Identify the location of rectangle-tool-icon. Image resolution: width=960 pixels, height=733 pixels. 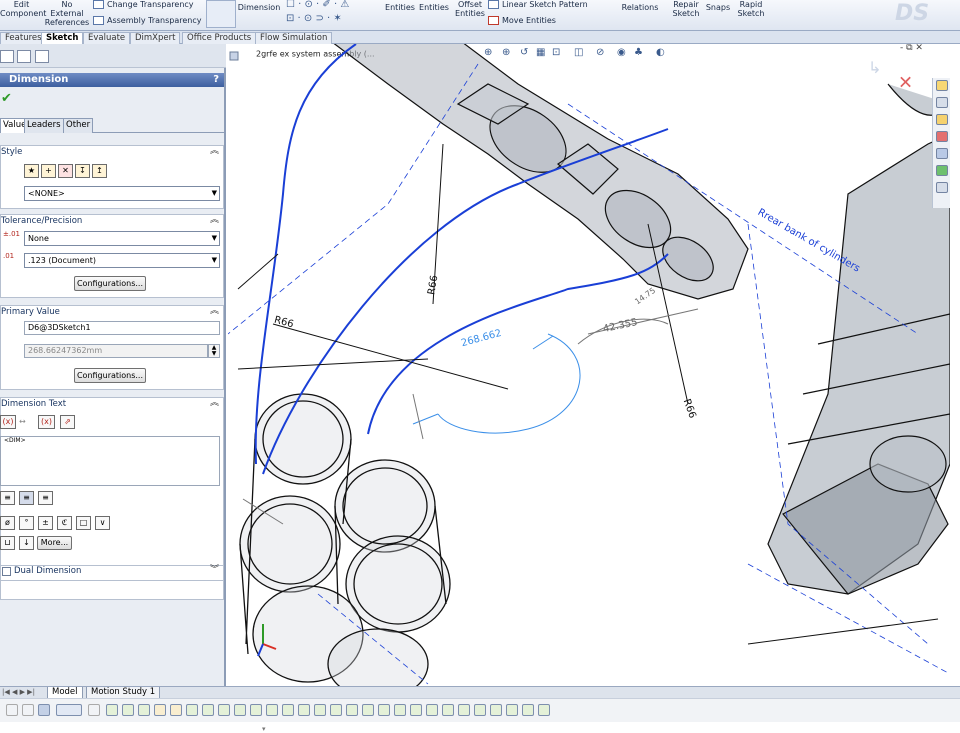
(144, 710).